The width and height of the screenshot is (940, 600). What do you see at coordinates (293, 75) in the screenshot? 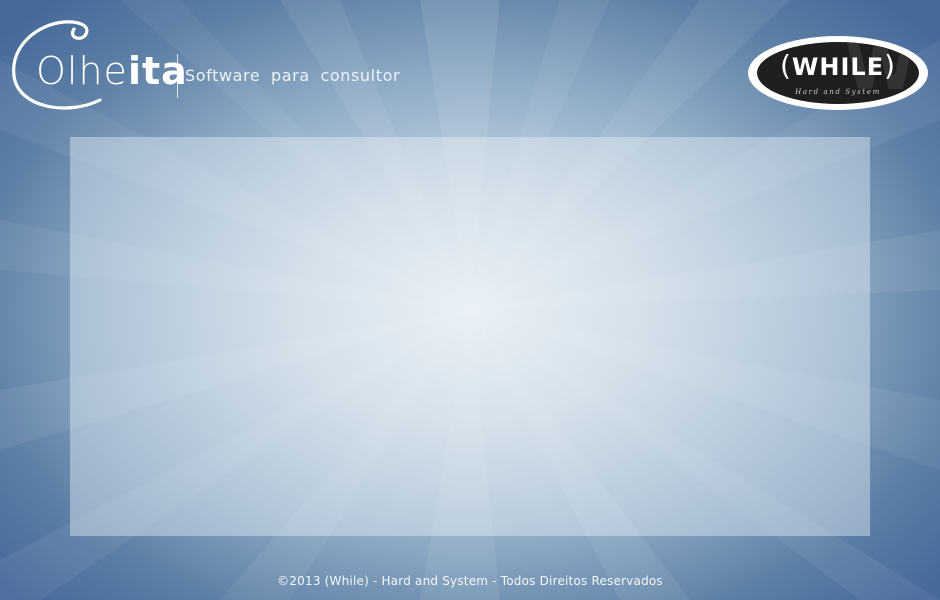
I see `logo-tagline: Software para consultor` at bounding box center [293, 75].